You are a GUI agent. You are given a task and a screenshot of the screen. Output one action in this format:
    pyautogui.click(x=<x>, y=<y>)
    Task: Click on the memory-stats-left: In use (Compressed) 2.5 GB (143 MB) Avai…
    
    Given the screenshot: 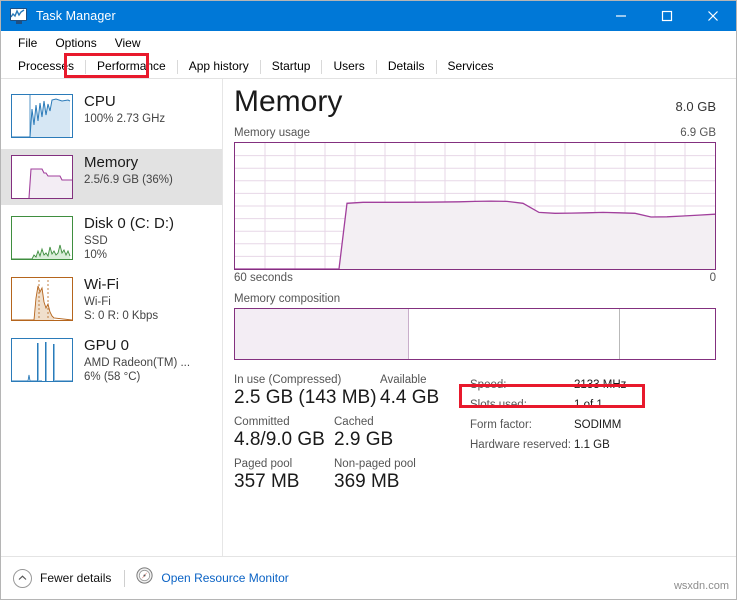 What is the action you would take?
    pyautogui.click(x=350, y=437)
    